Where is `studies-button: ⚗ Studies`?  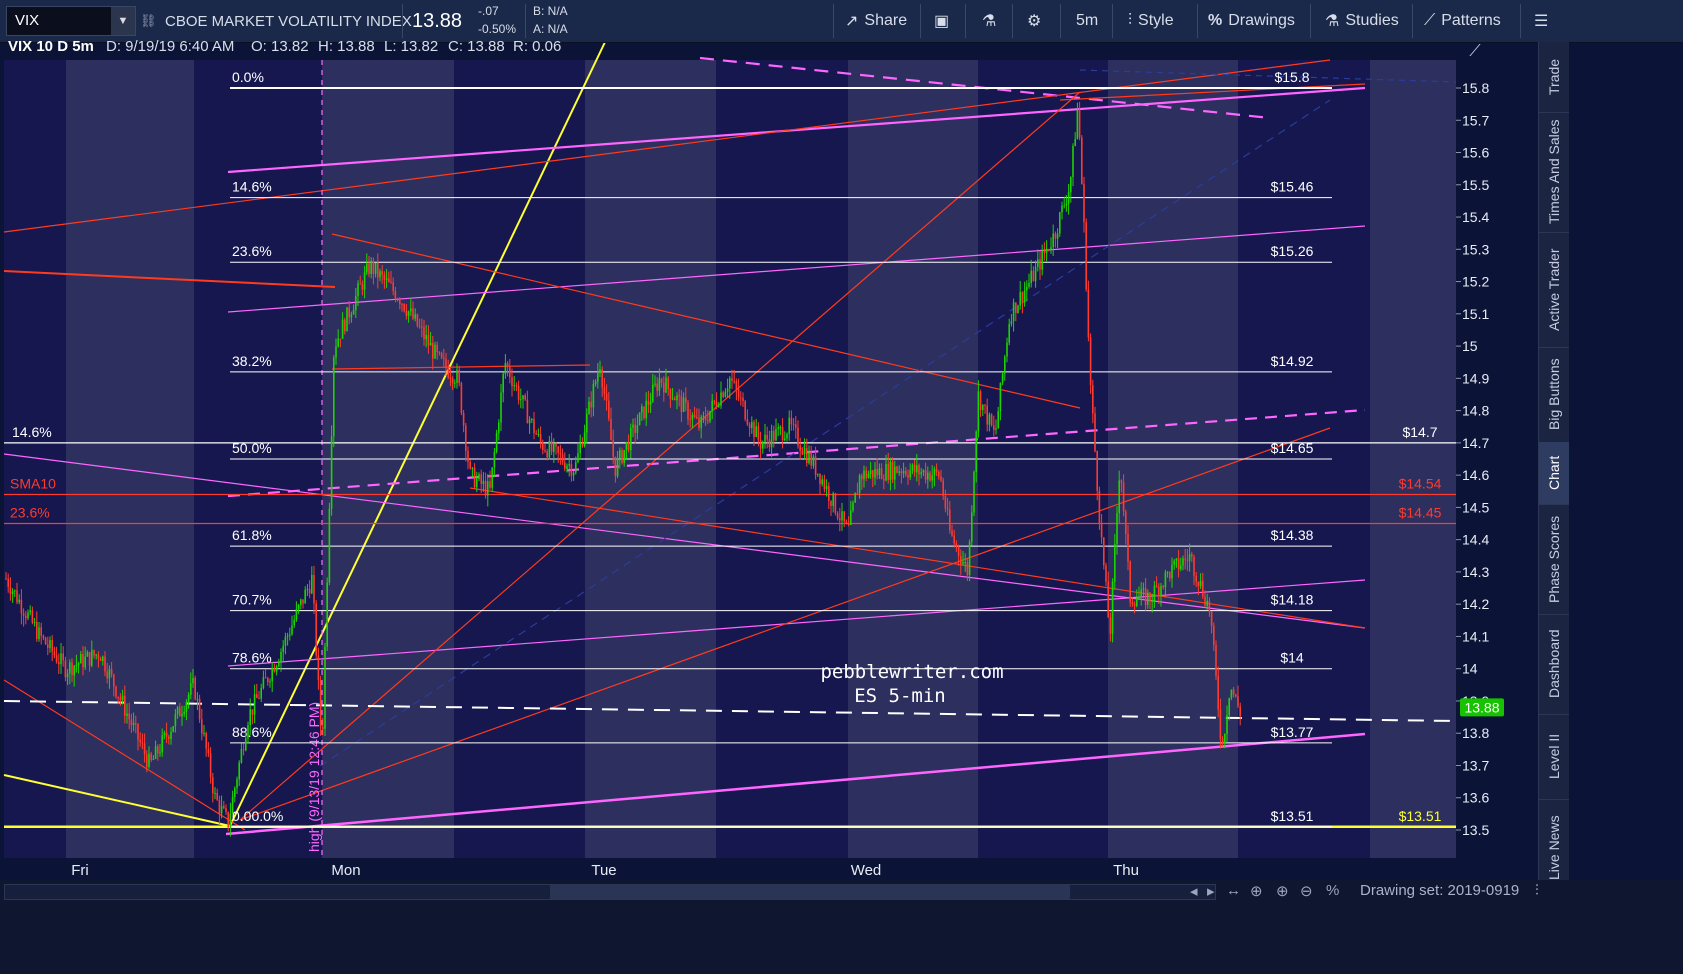
studies-button: ⚗ Studies is located at coordinates (1362, 21).